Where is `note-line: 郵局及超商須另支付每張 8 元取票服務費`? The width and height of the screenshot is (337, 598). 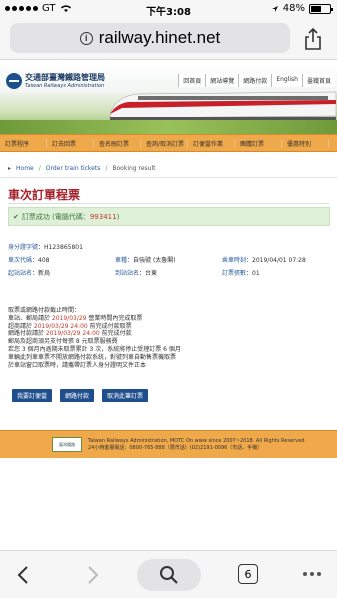 note-line: 郵局及超商須另支付每張 8 元取票服務費 is located at coordinates (63, 342).